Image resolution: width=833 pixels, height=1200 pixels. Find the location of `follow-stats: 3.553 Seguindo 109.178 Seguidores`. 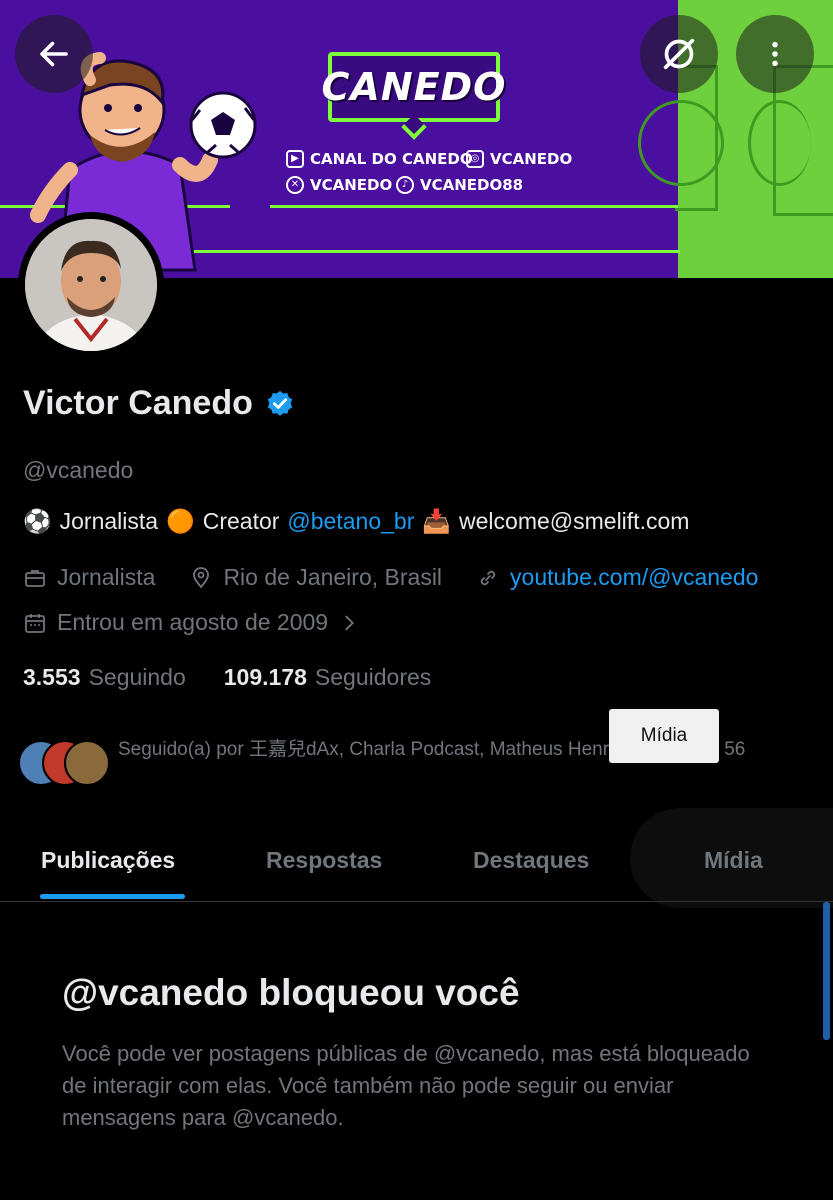

follow-stats: 3.553 Seguindo 109.178 Seguidores is located at coordinates (227, 677).